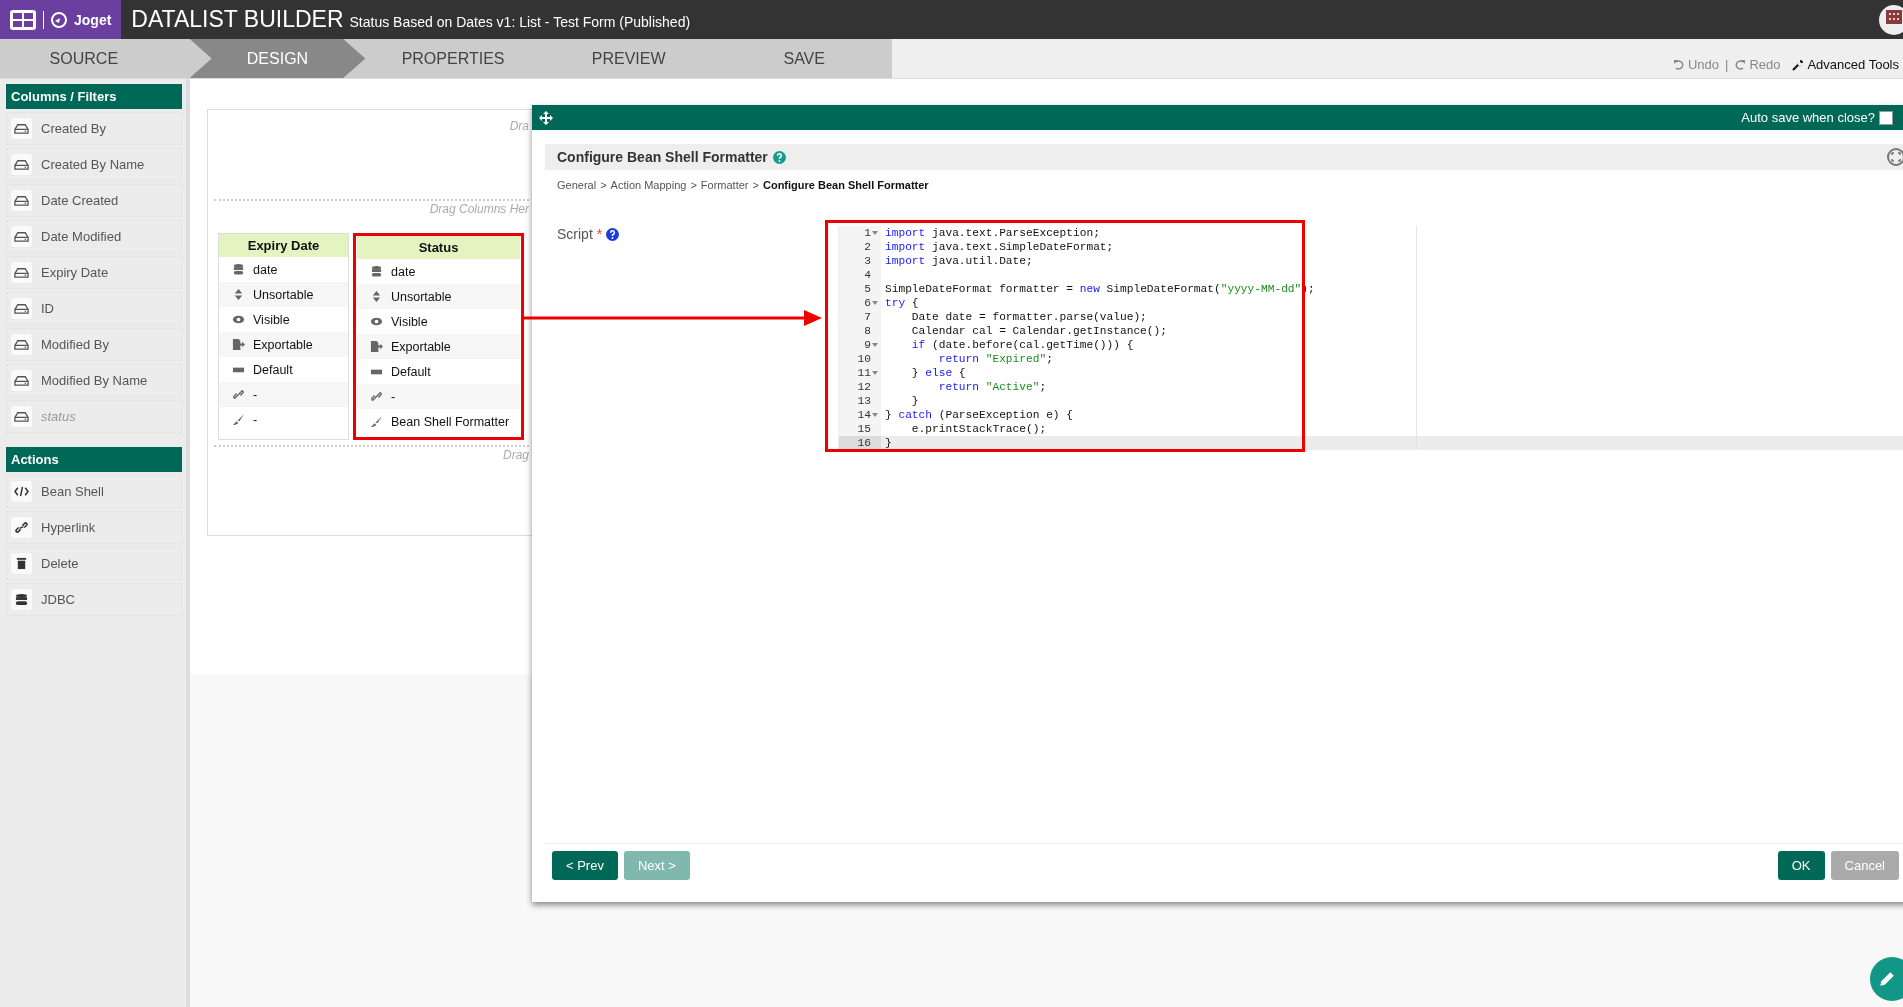  I want to click on breadcrumb-item: General, so click(577, 185).